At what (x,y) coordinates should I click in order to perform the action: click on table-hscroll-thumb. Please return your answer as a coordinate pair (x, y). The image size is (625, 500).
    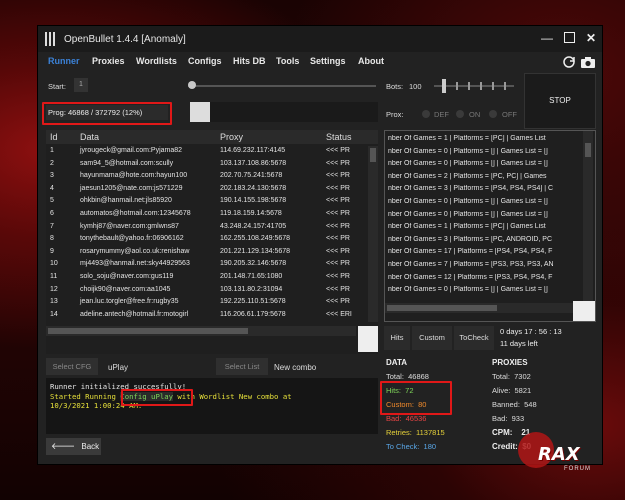
    Looking at the image, I should click on (148, 331).